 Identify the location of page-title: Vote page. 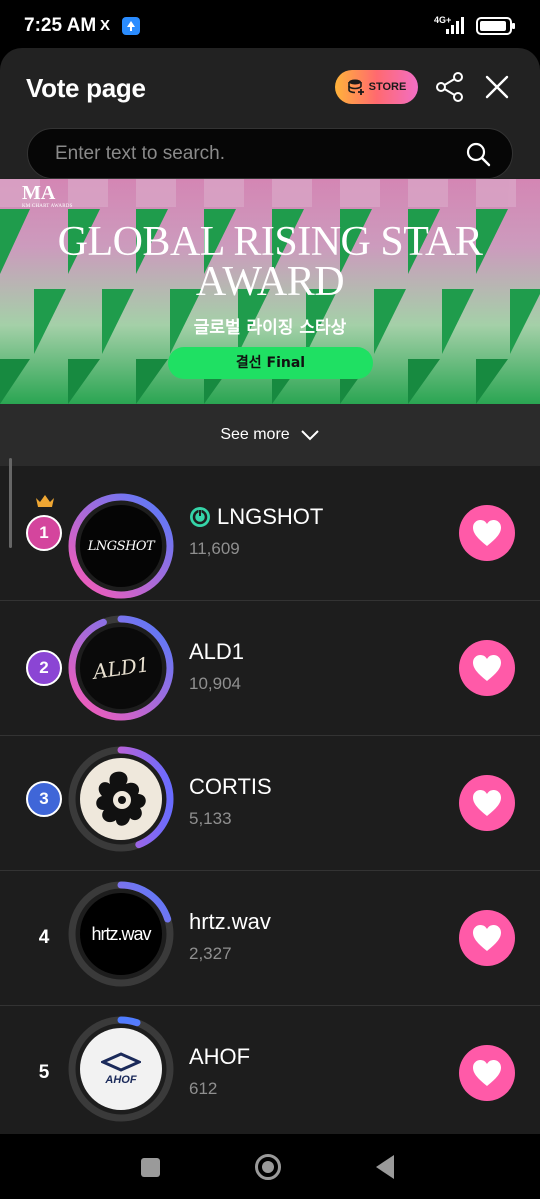
(86, 88).